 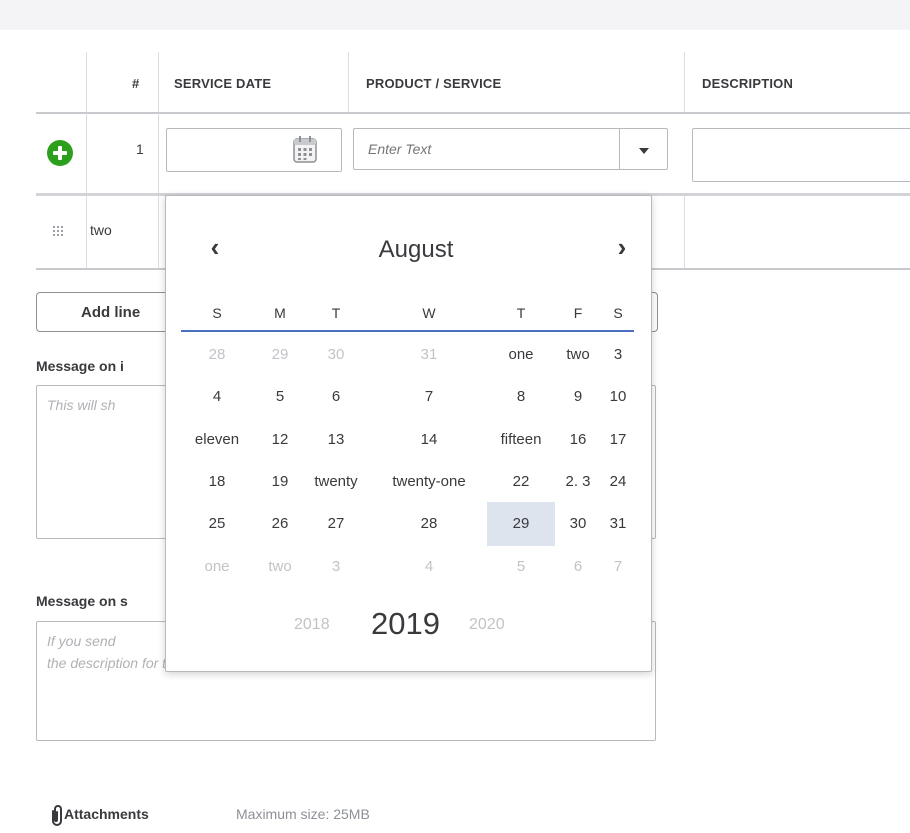 I want to click on plus-circle-icon, so click(x=60, y=153).